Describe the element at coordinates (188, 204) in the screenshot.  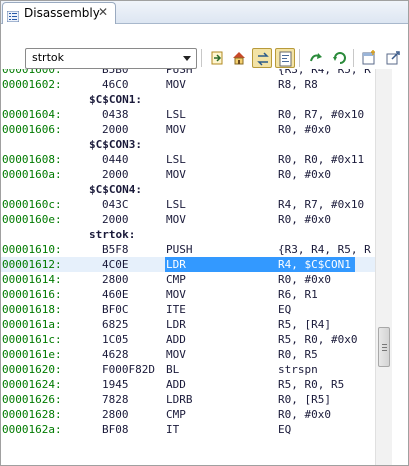
I see `instruction-row: 0000160c: 043C LSL R4, R7, #0x10` at that location.